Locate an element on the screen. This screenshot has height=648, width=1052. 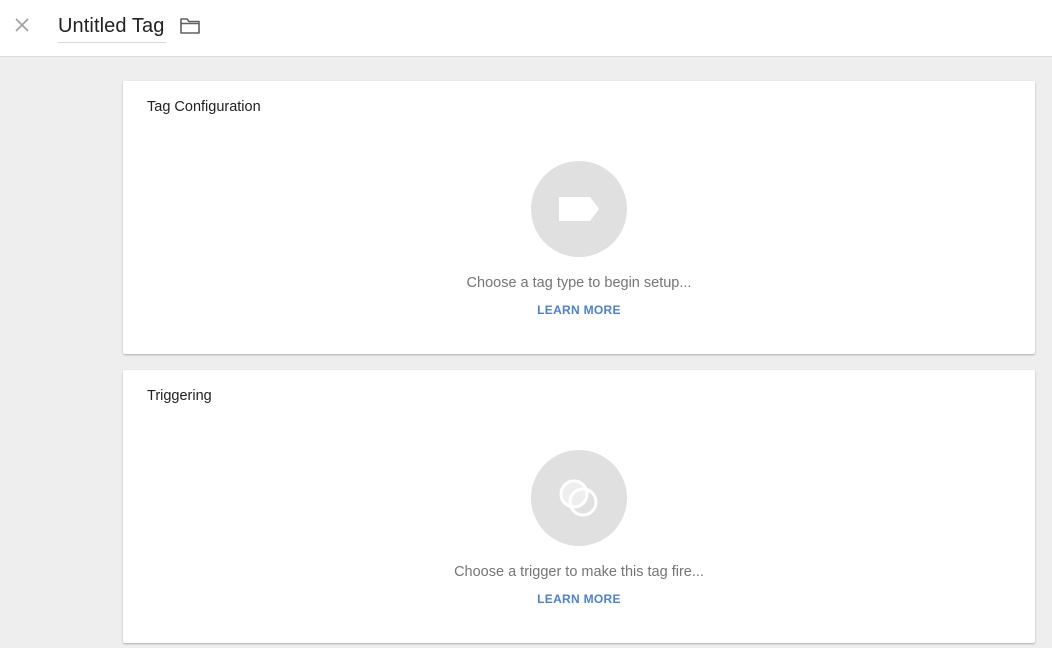
close-icon is located at coordinates (22, 25).